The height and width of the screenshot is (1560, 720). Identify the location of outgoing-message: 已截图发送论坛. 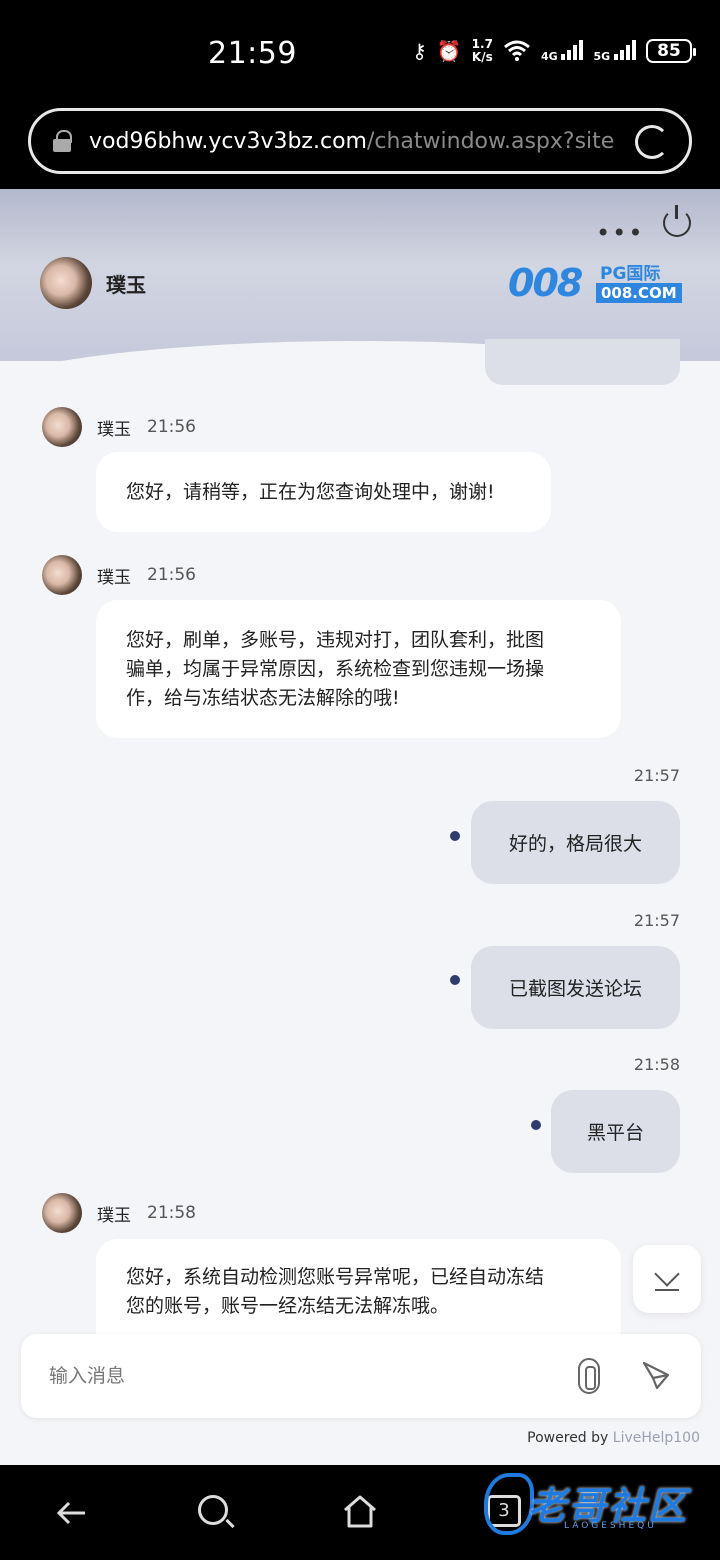
(575, 987).